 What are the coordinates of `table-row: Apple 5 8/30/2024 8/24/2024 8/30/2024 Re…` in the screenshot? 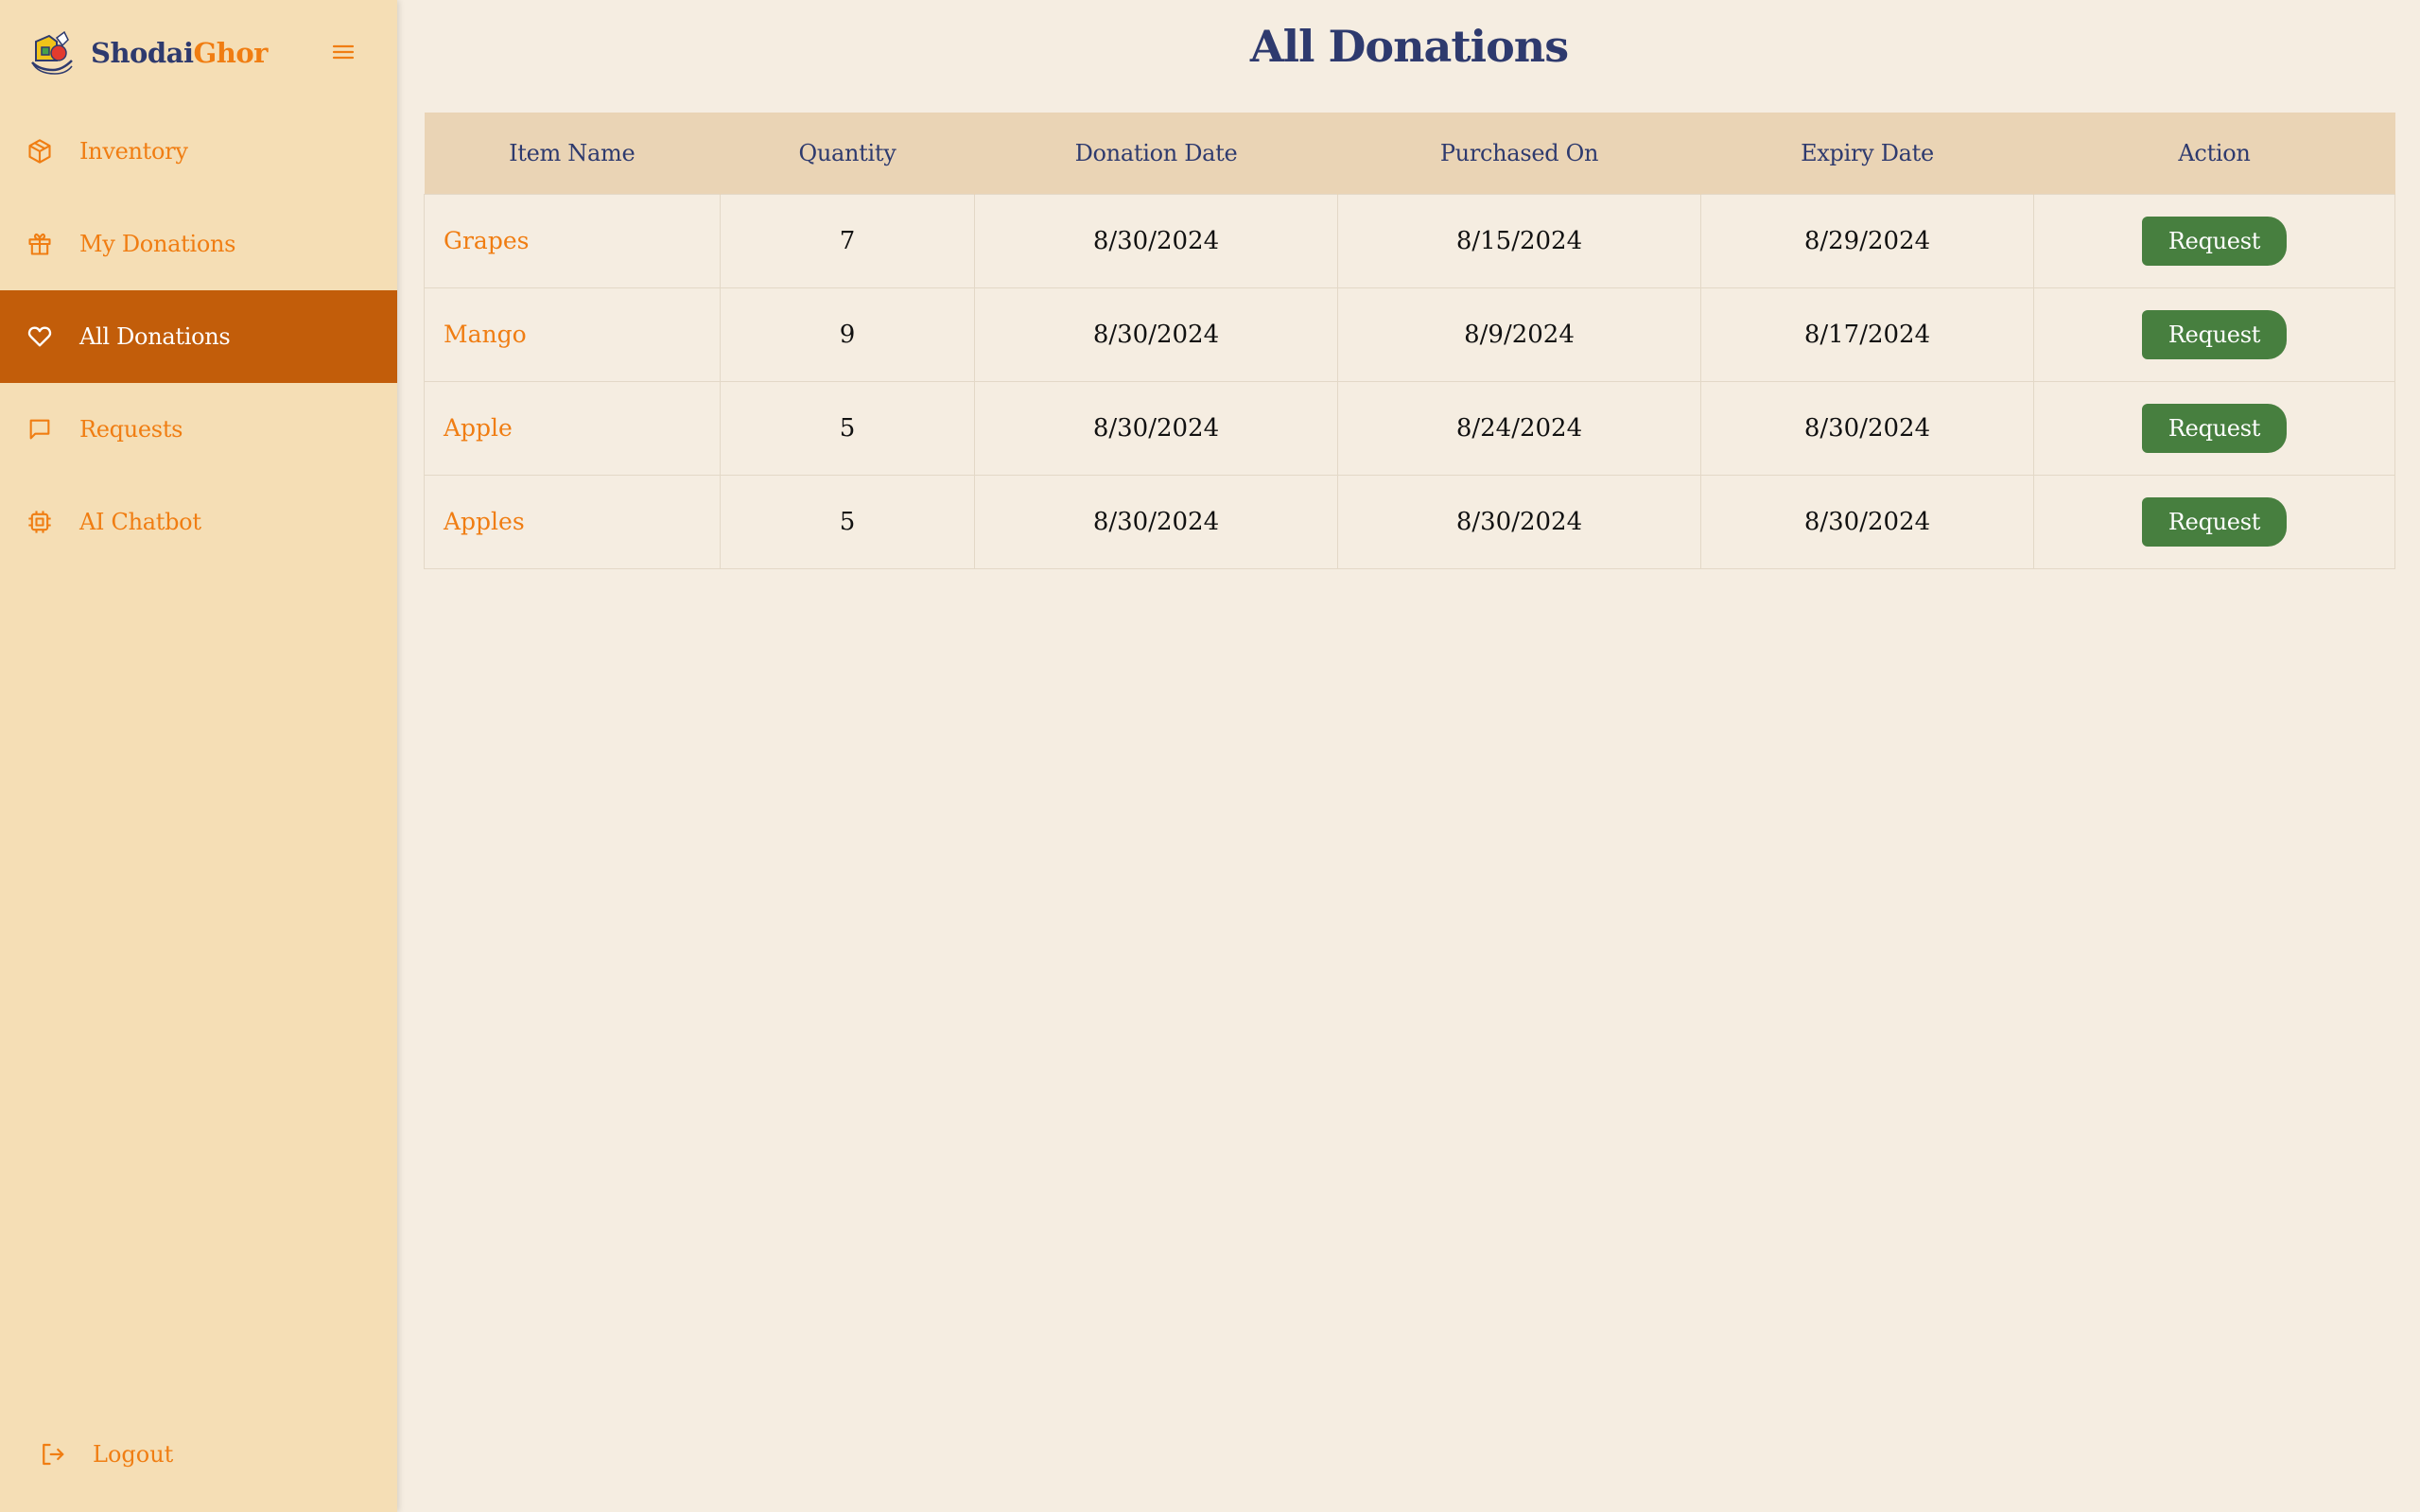 It's located at (1409, 428).